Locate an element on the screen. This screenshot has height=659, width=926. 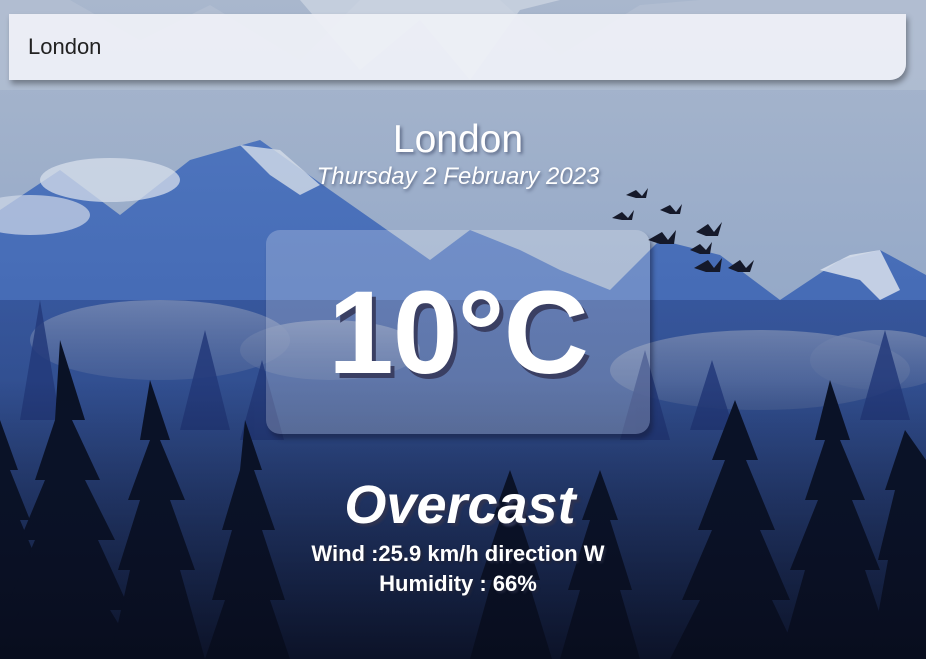
temperature-card: 10°C is located at coordinates (458, 332).